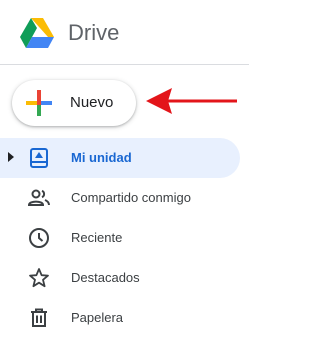 The image size is (320, 352). I want to click on sidebar-item-shared-with-me: Compartido conmigo, so click(120, 198).